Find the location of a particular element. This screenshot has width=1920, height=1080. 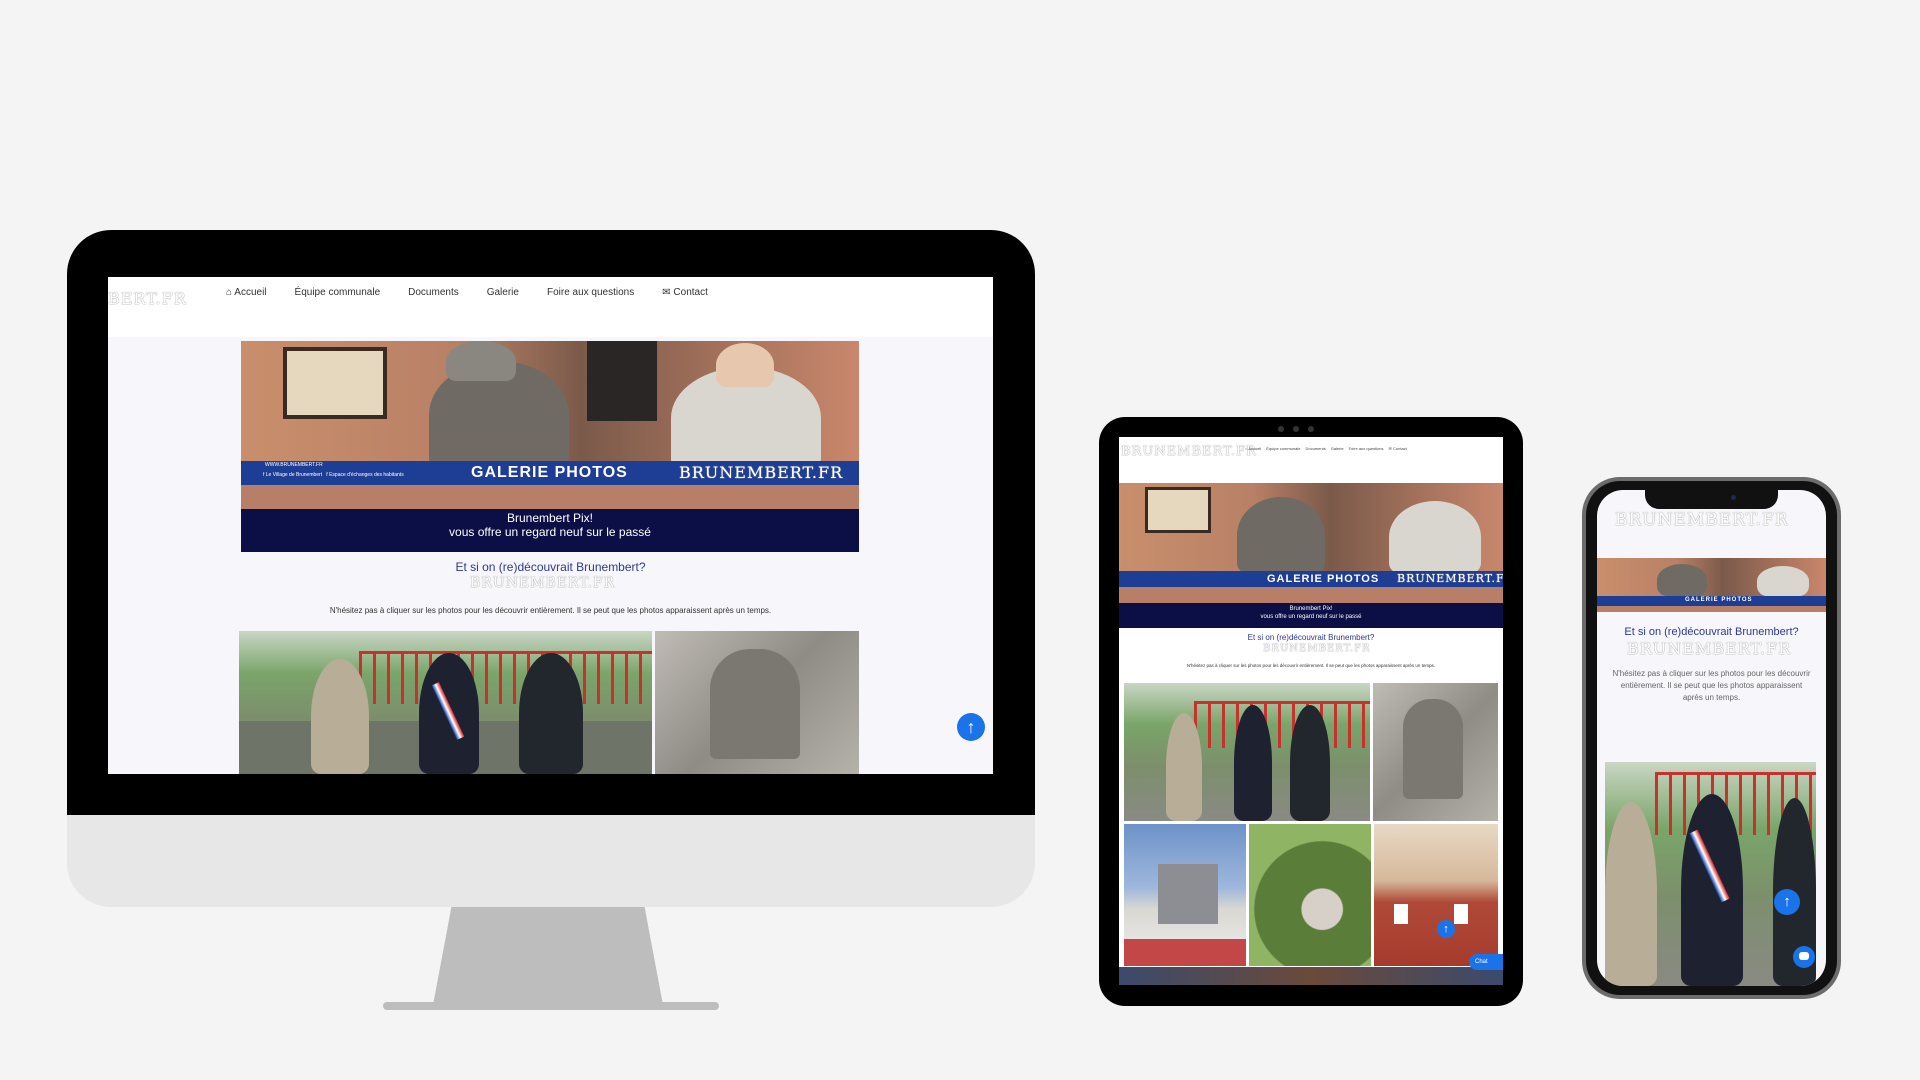

scroll-to-top-button: ↑ is located at coordinates (971, 727).